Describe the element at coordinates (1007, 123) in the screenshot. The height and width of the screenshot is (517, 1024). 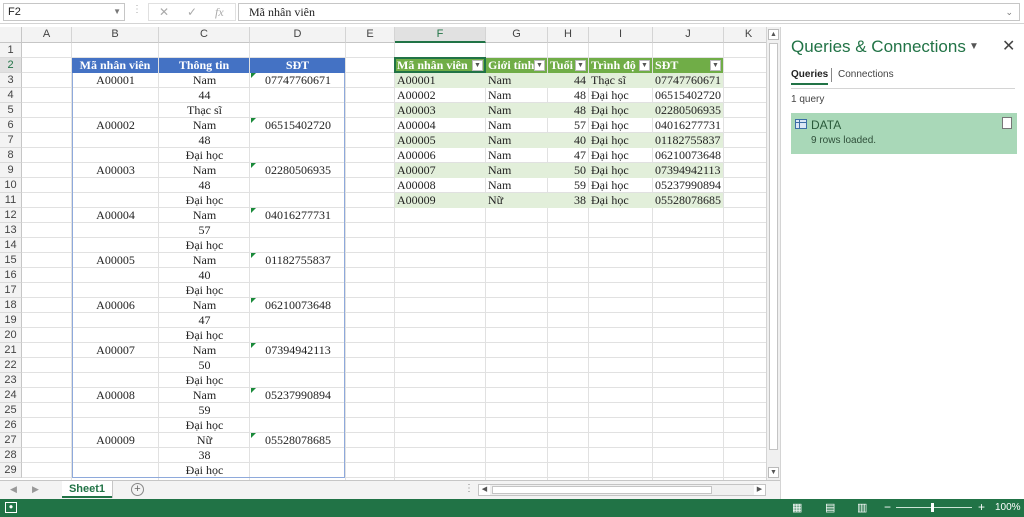
I see `refresh-icon` at that location.